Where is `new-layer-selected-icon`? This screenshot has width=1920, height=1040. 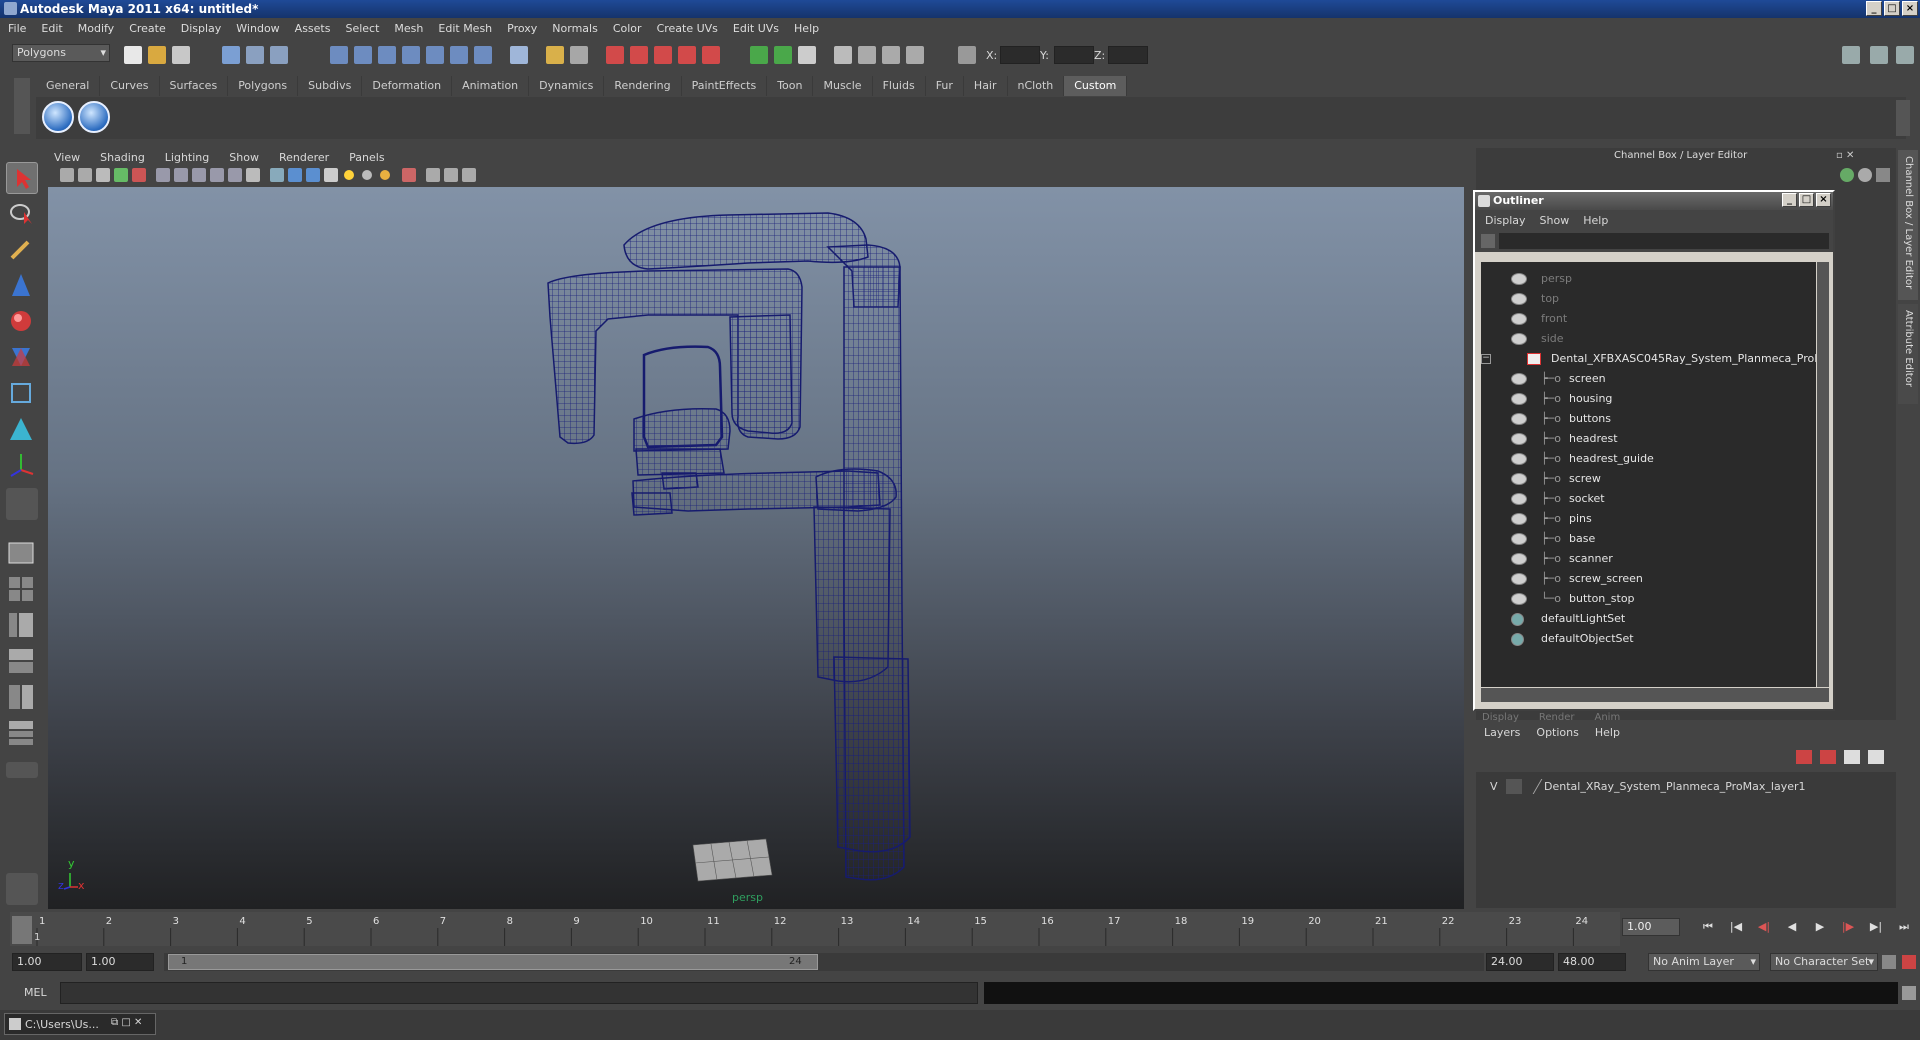 new-layer-selected-icon is located at coordinates (1828, 757).